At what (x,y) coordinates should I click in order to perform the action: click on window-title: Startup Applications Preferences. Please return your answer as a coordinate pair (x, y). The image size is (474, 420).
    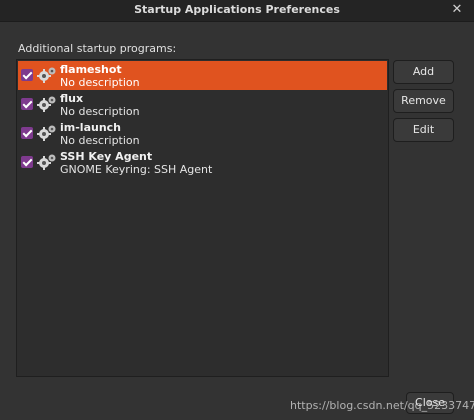
    Looking at the image, I should click on (237, 9).